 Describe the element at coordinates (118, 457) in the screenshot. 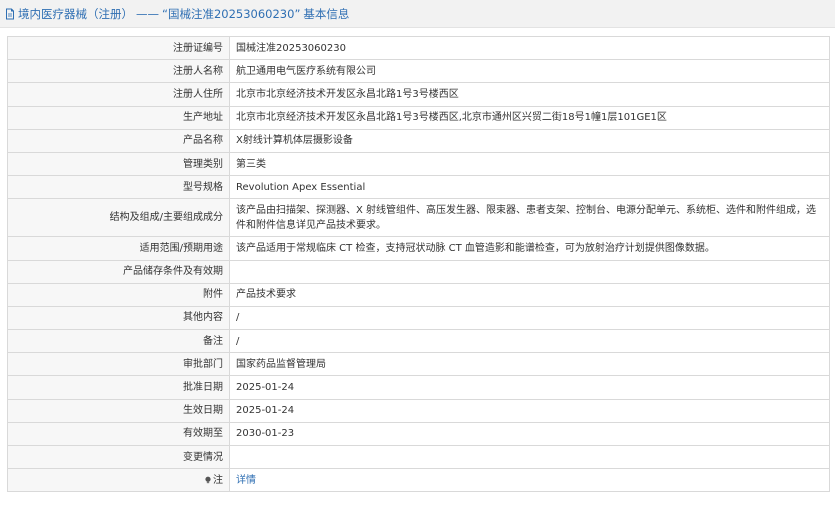

I see `row-label: 变更情况` at that location.